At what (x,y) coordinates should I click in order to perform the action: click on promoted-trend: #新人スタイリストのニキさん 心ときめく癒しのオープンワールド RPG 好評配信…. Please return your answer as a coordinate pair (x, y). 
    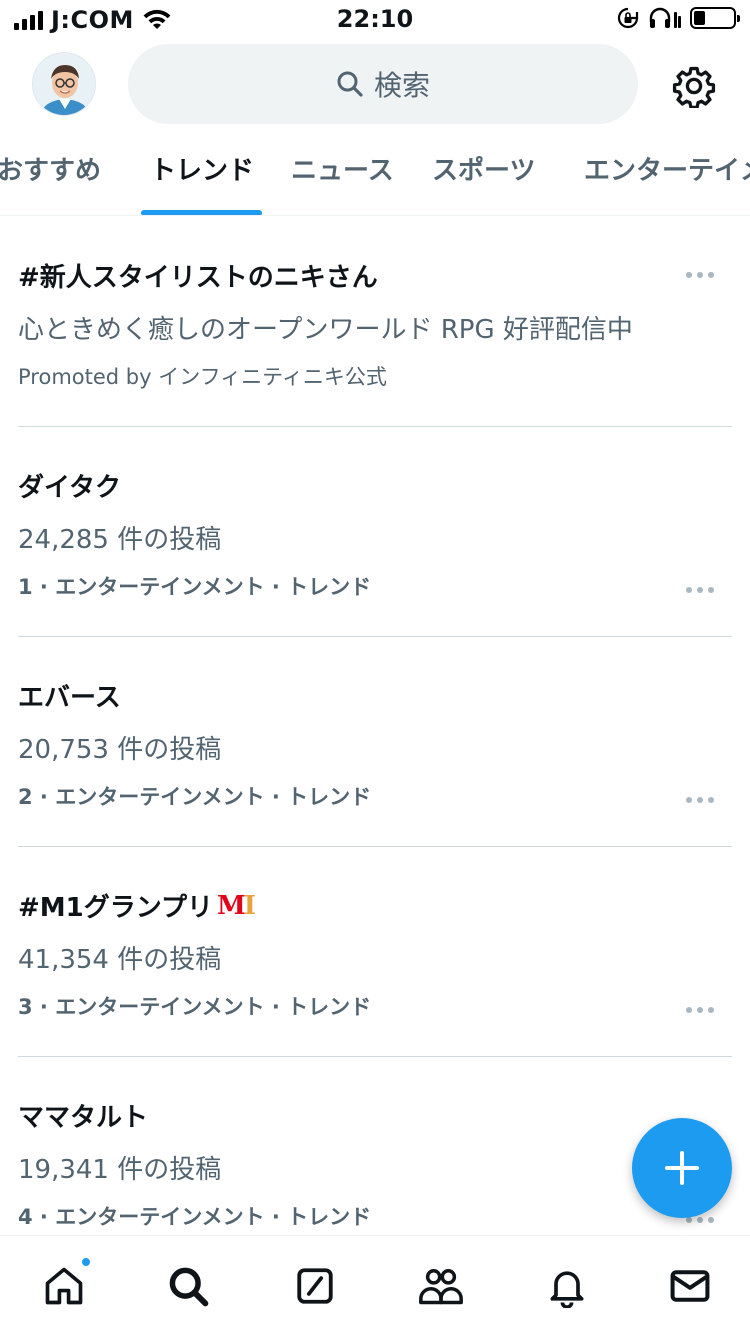
    Looking at the image, I should click on (375, 322).